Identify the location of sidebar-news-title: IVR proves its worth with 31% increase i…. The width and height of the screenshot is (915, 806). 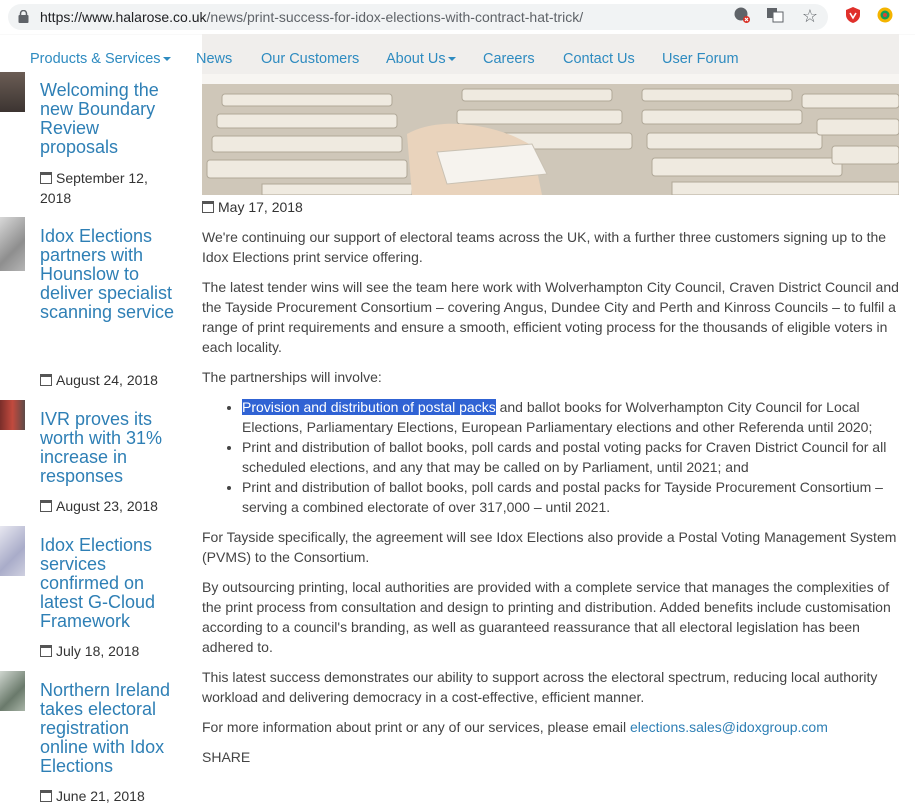
(110, 448).